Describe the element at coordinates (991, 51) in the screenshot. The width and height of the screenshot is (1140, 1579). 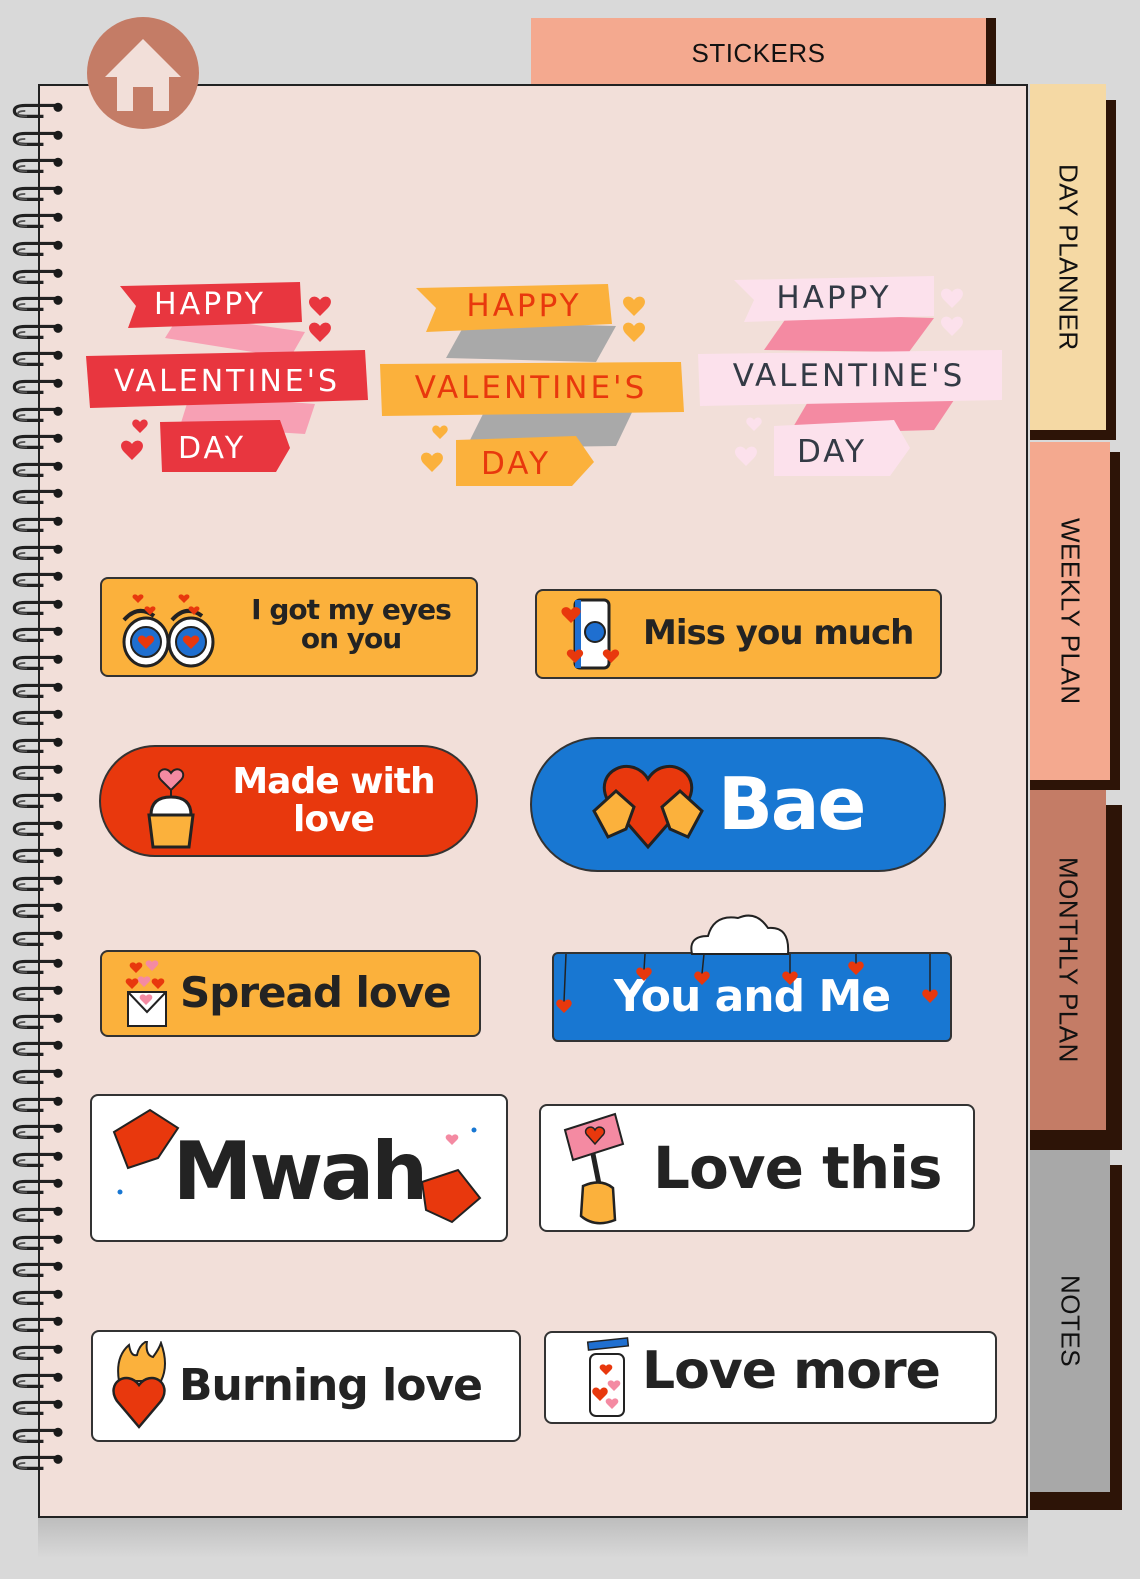
I see `tab-shadow` at that location.